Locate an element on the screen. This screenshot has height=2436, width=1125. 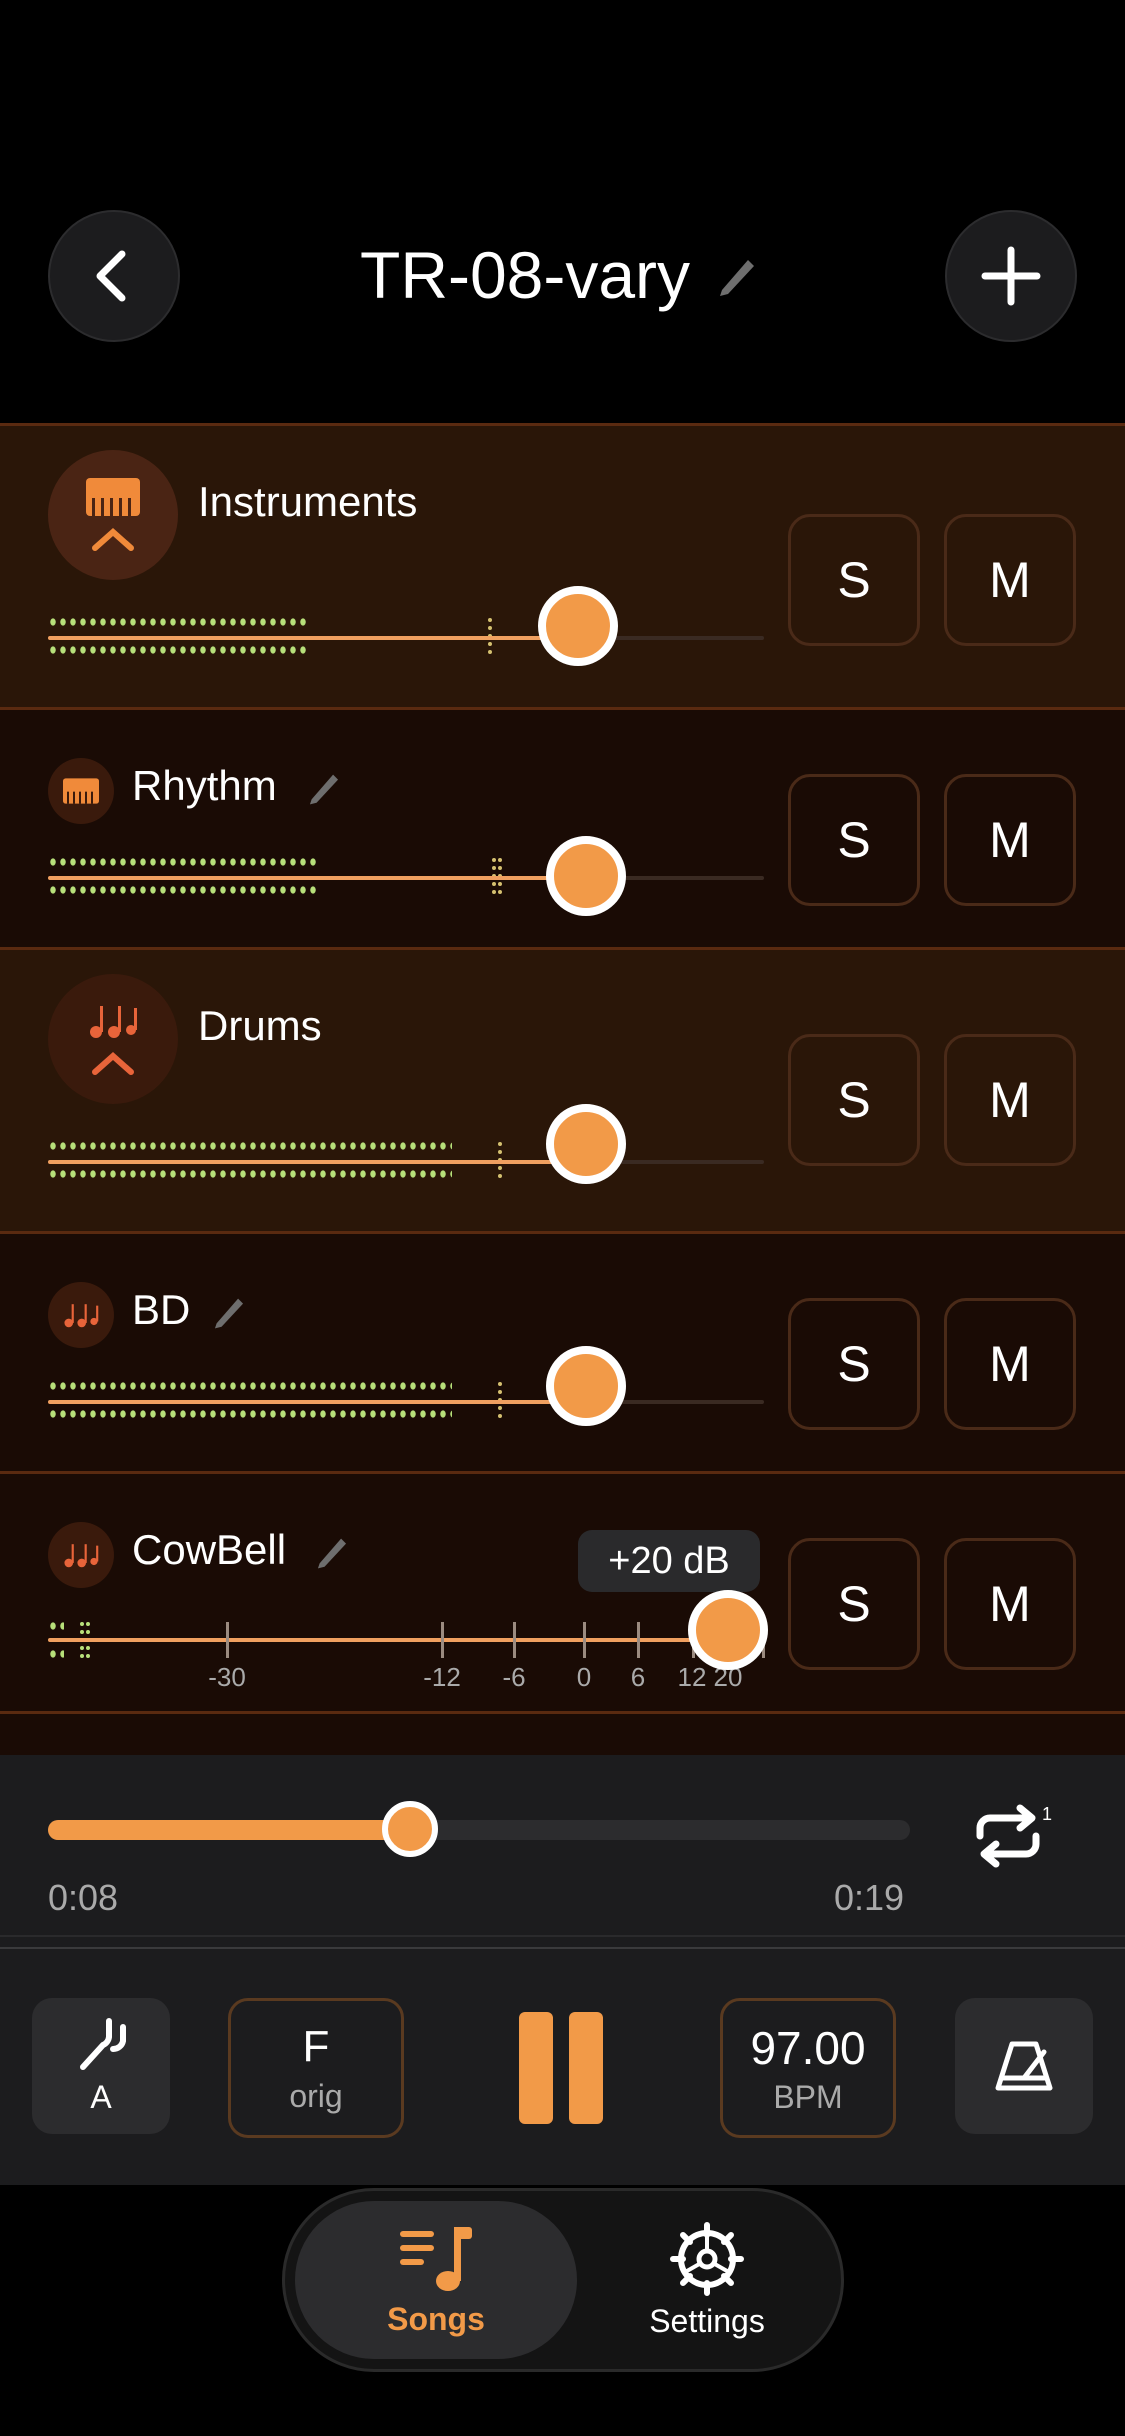
song-title-text: TR-08-vary is located at coordinates (525, 275).